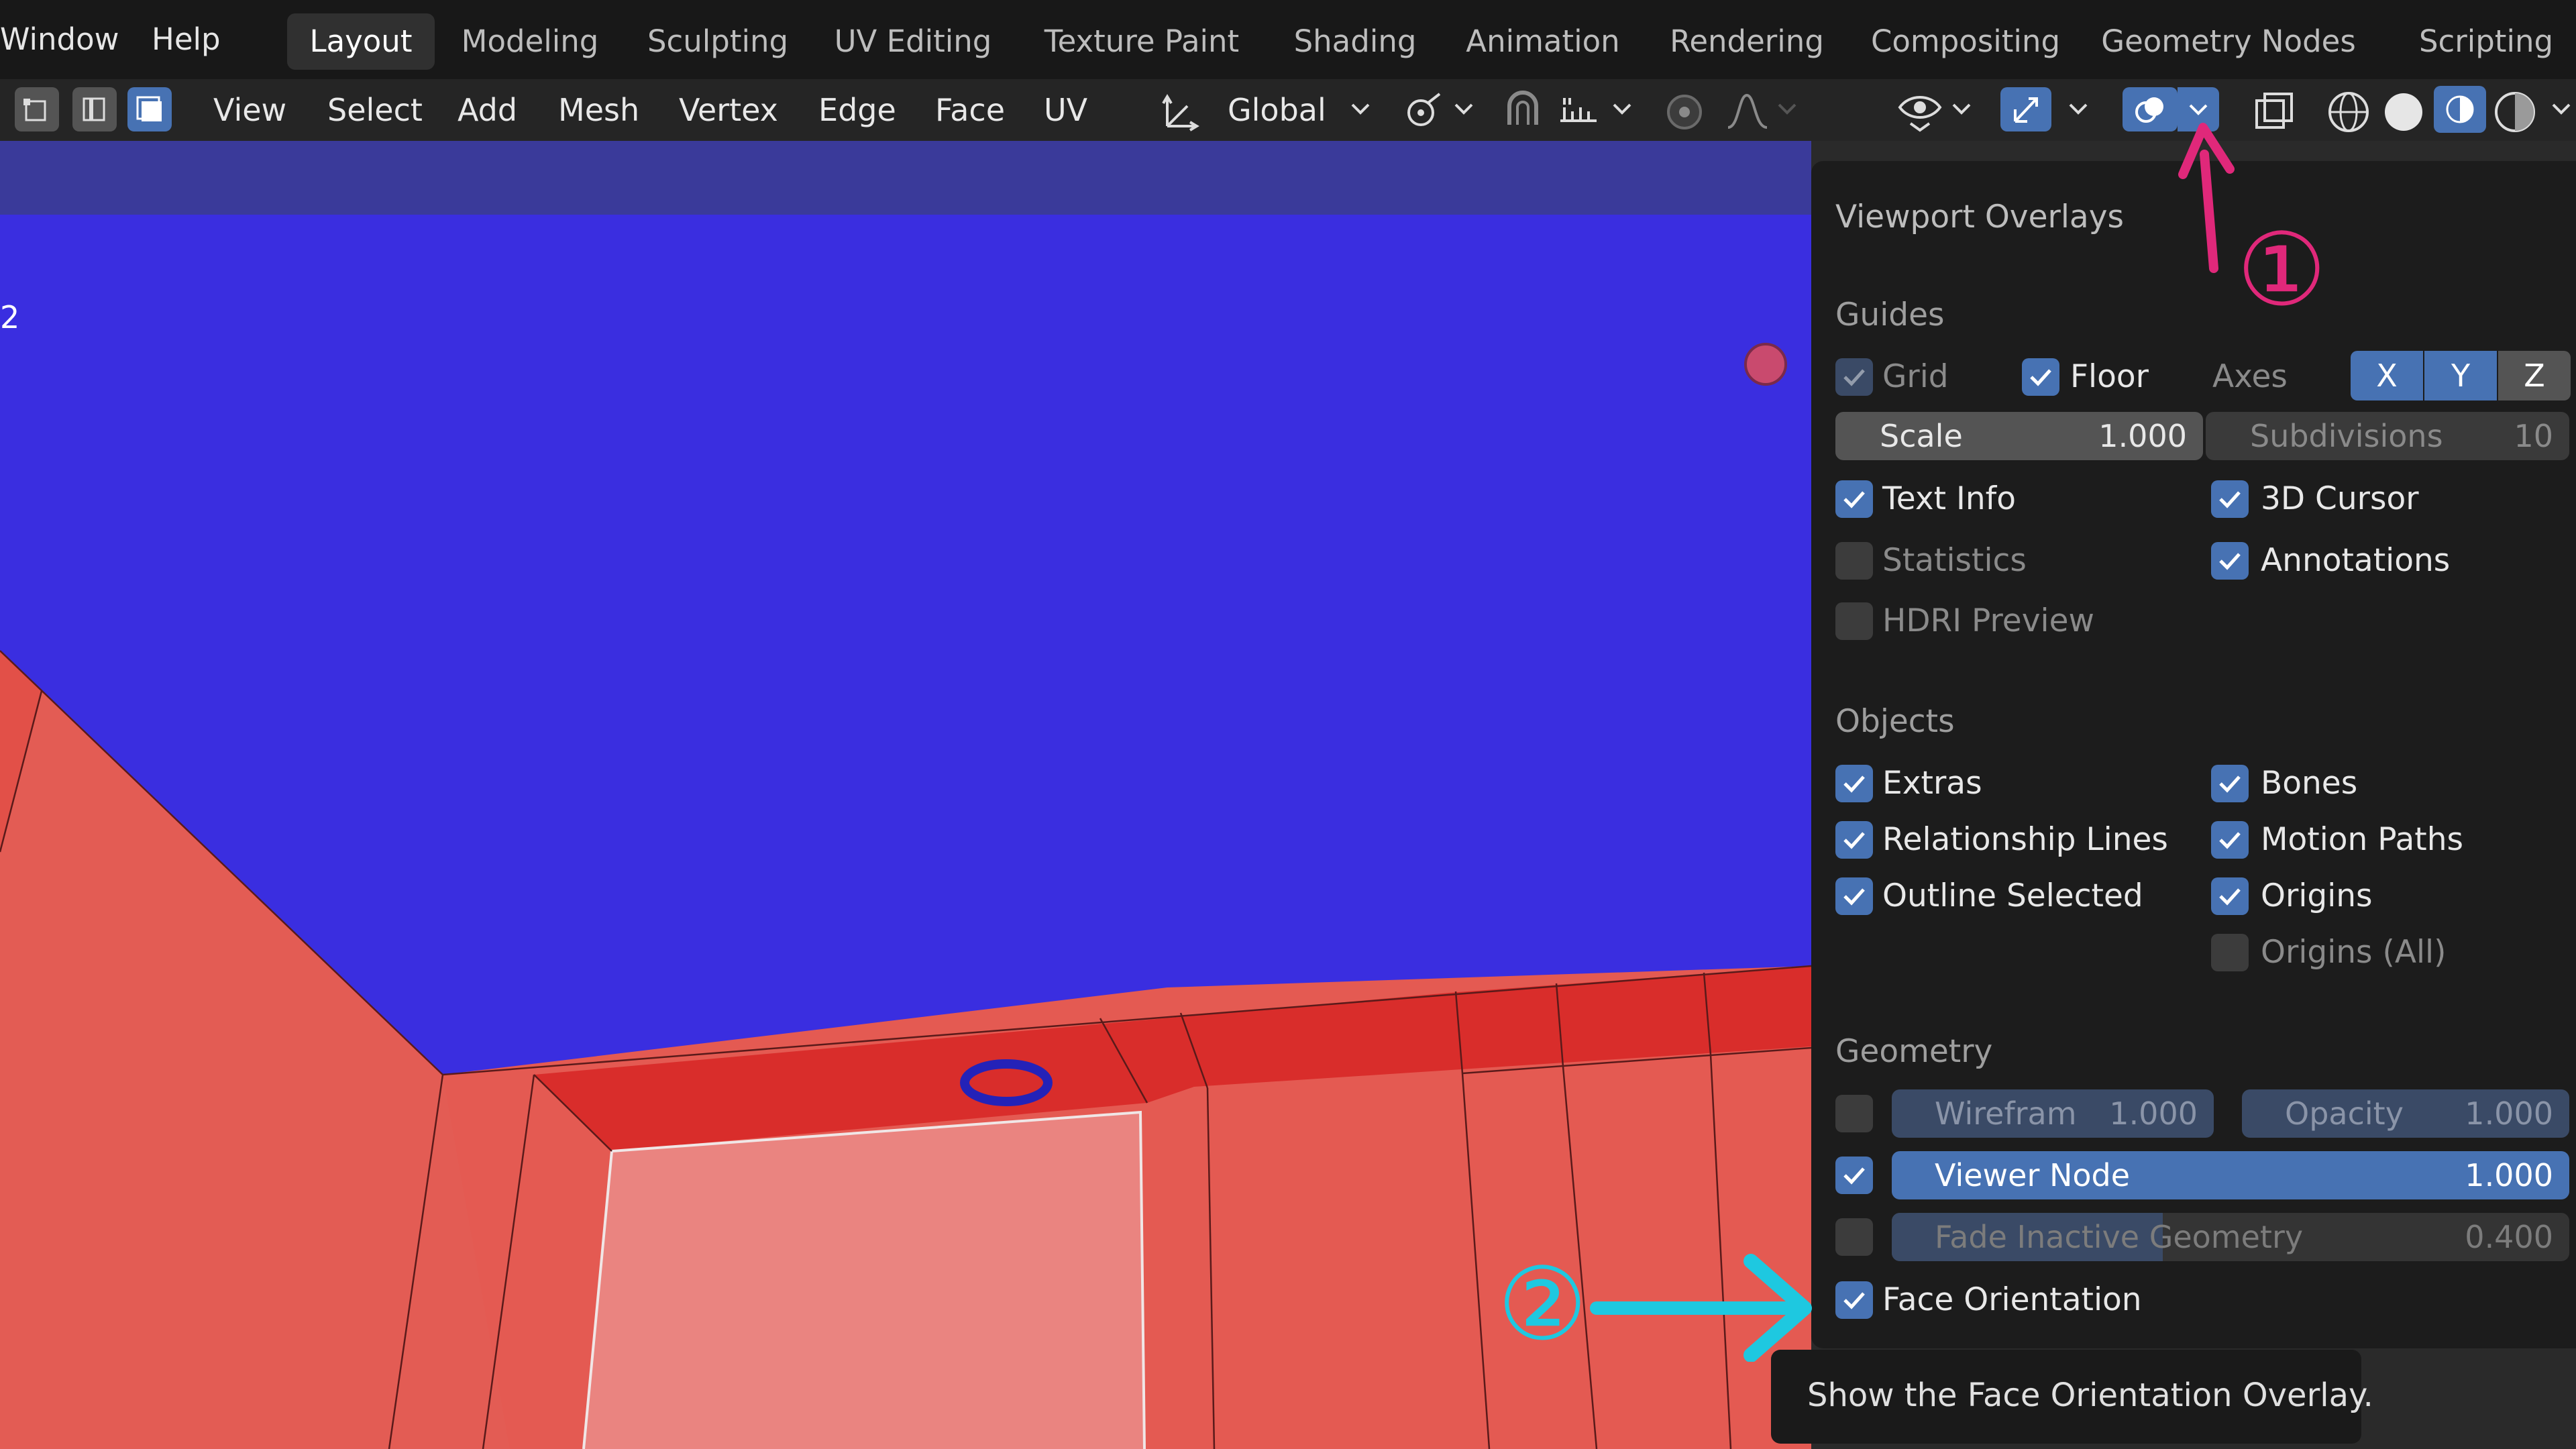  I want to click on snap-magnet-icon, so click(1523, 111).